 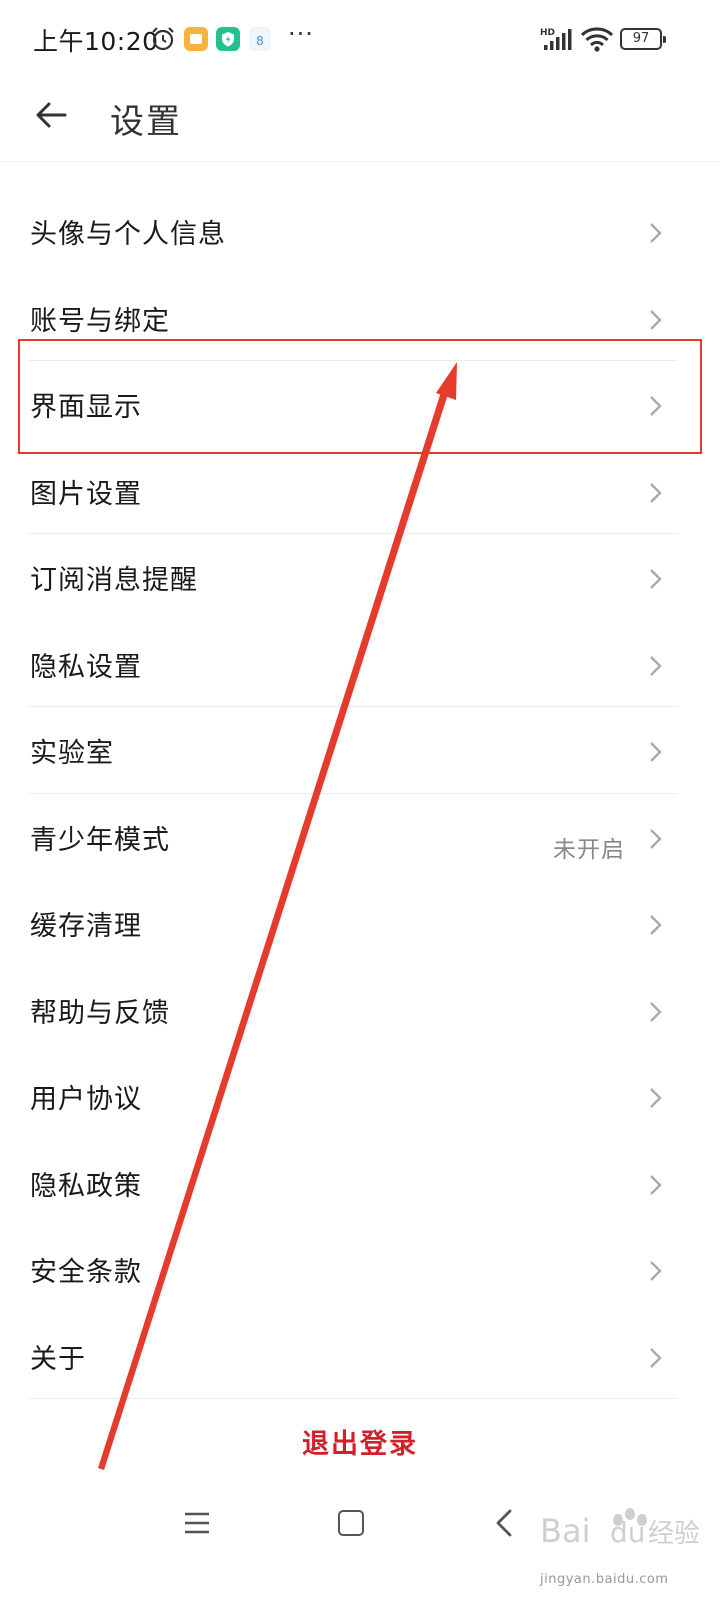 I want to click on nav-back-icon, so click(x=504, y=1523).